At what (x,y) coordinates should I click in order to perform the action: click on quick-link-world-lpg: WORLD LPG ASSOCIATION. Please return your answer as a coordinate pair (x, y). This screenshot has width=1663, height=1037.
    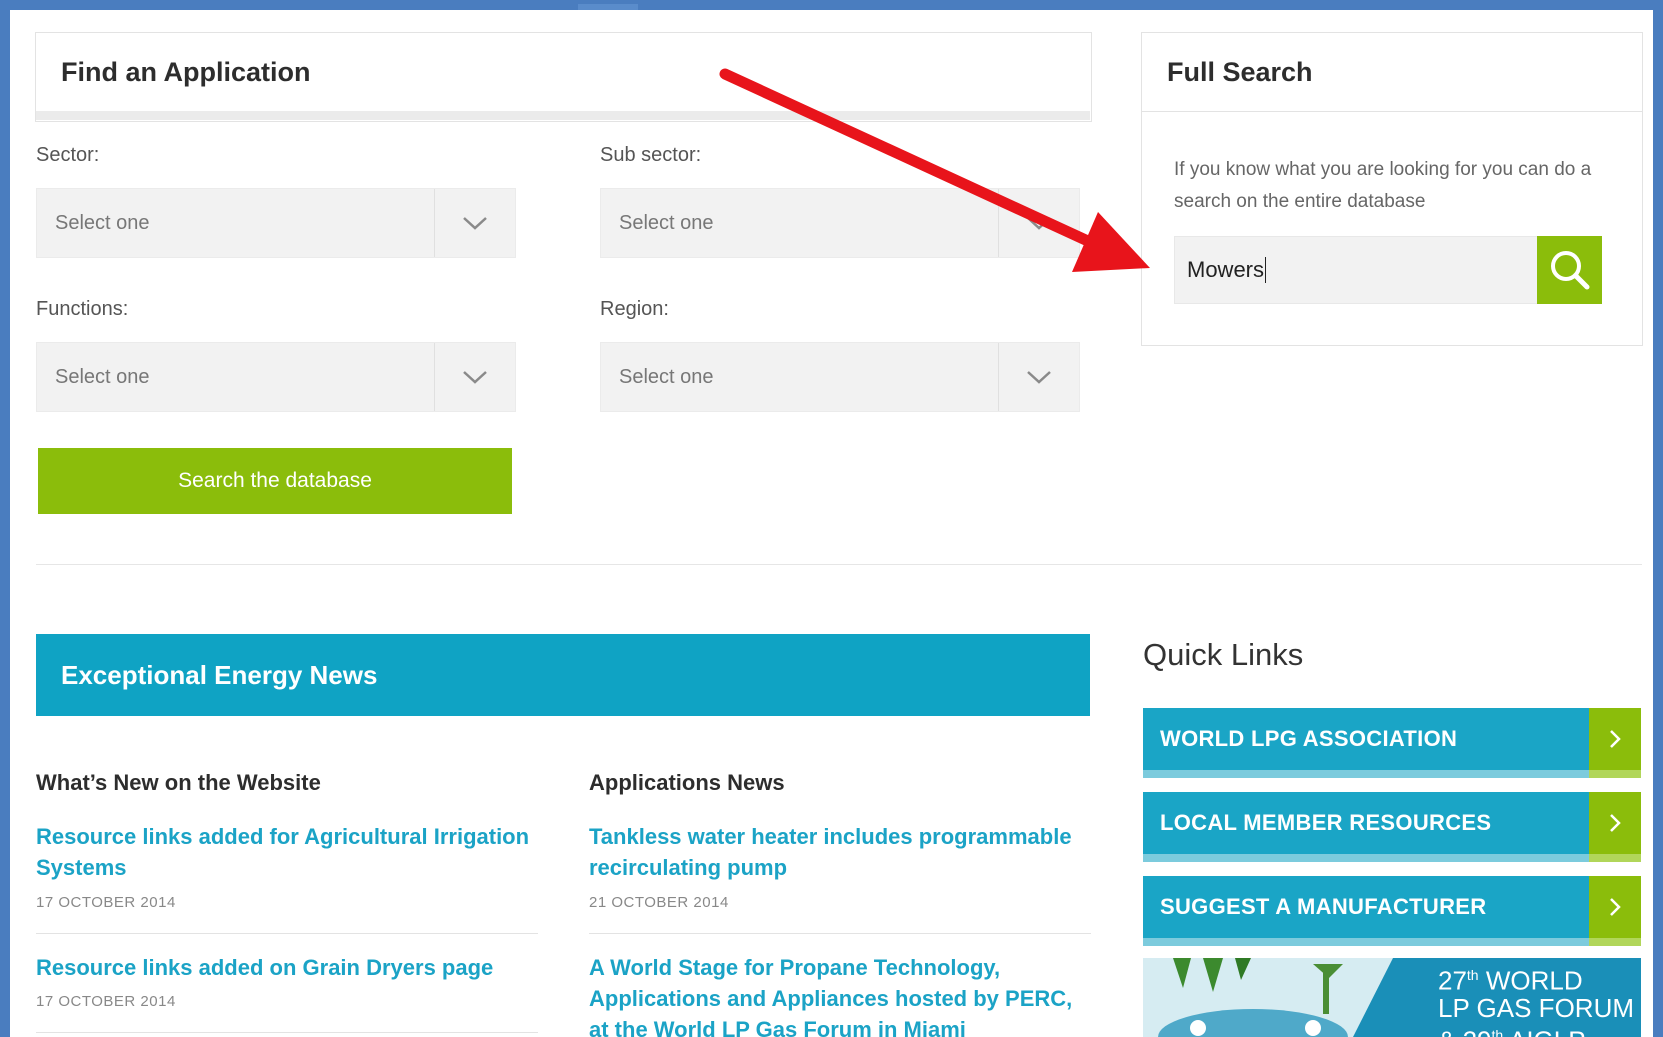
    Looking at the image, I should click on (1392, 743).